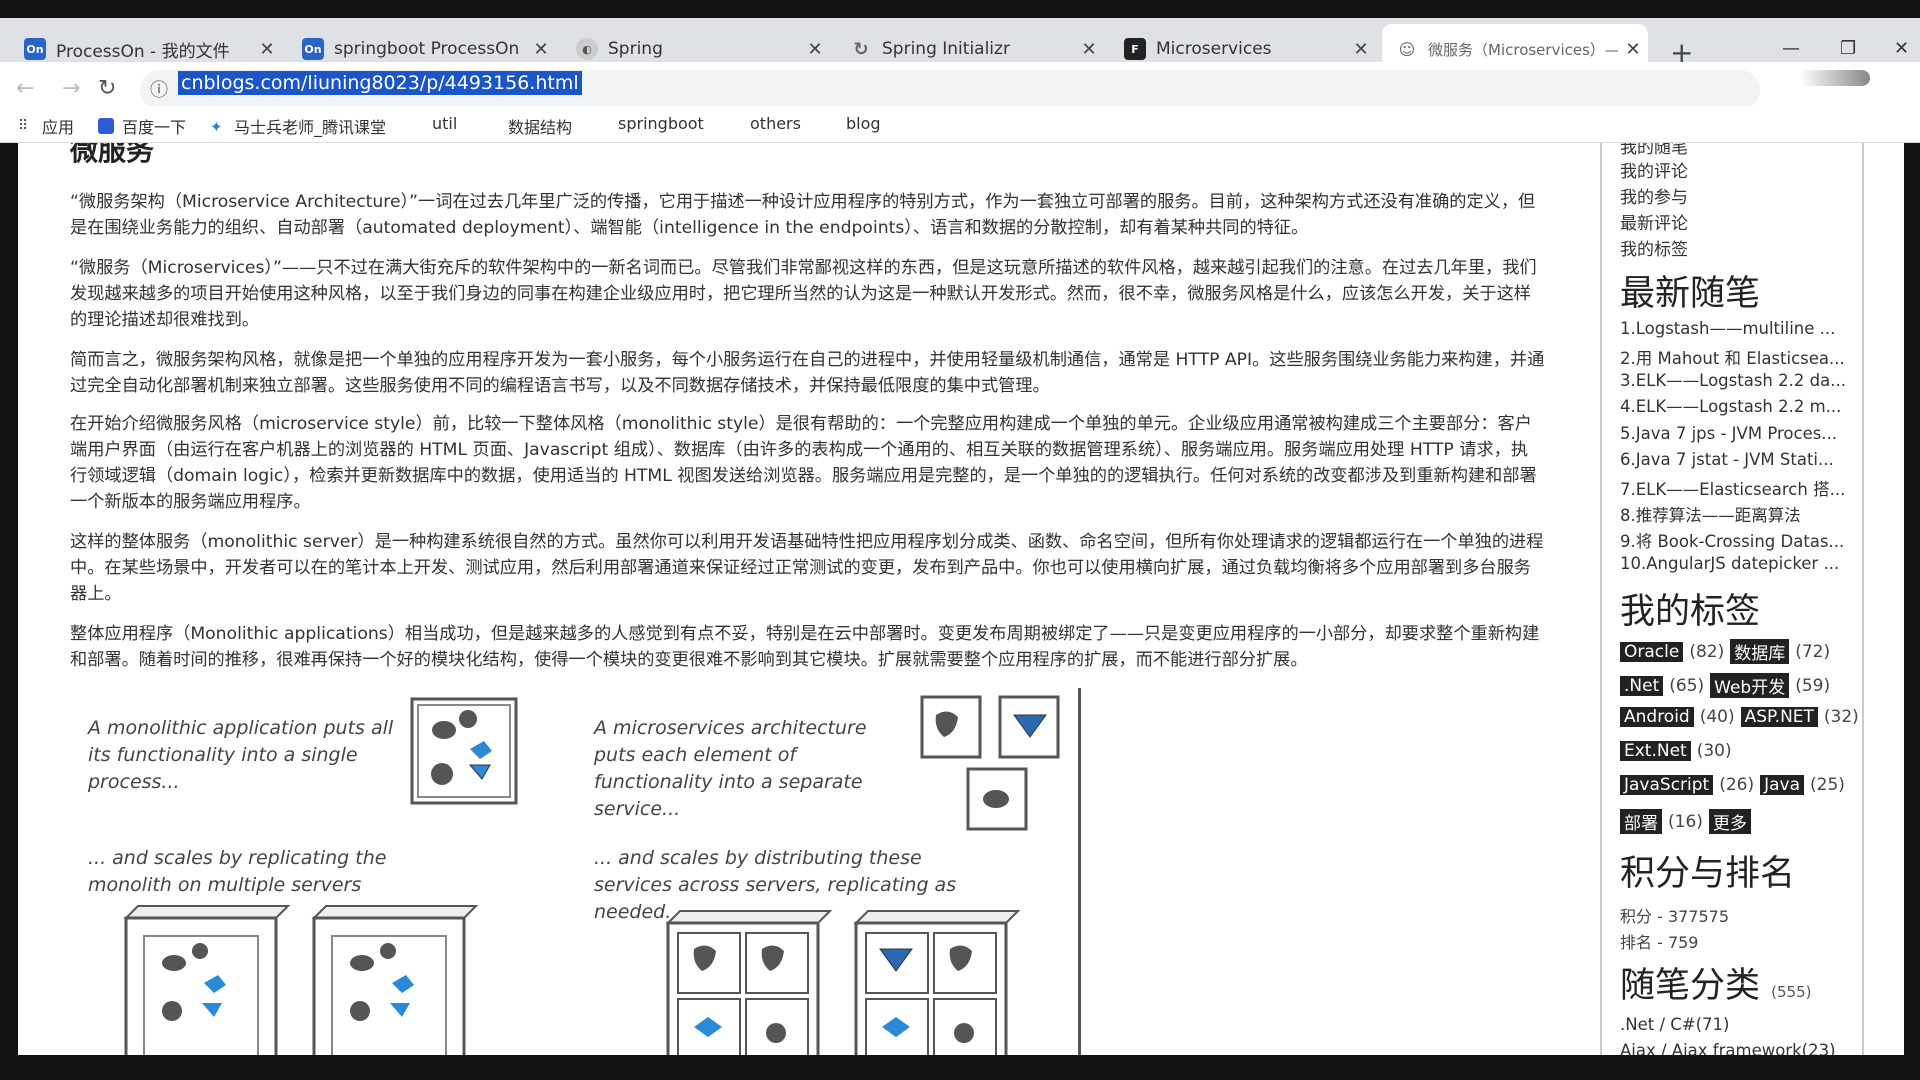 This screenshot has height=1080, width=1920. I want to click on baidu-icon, so click(106, 126).